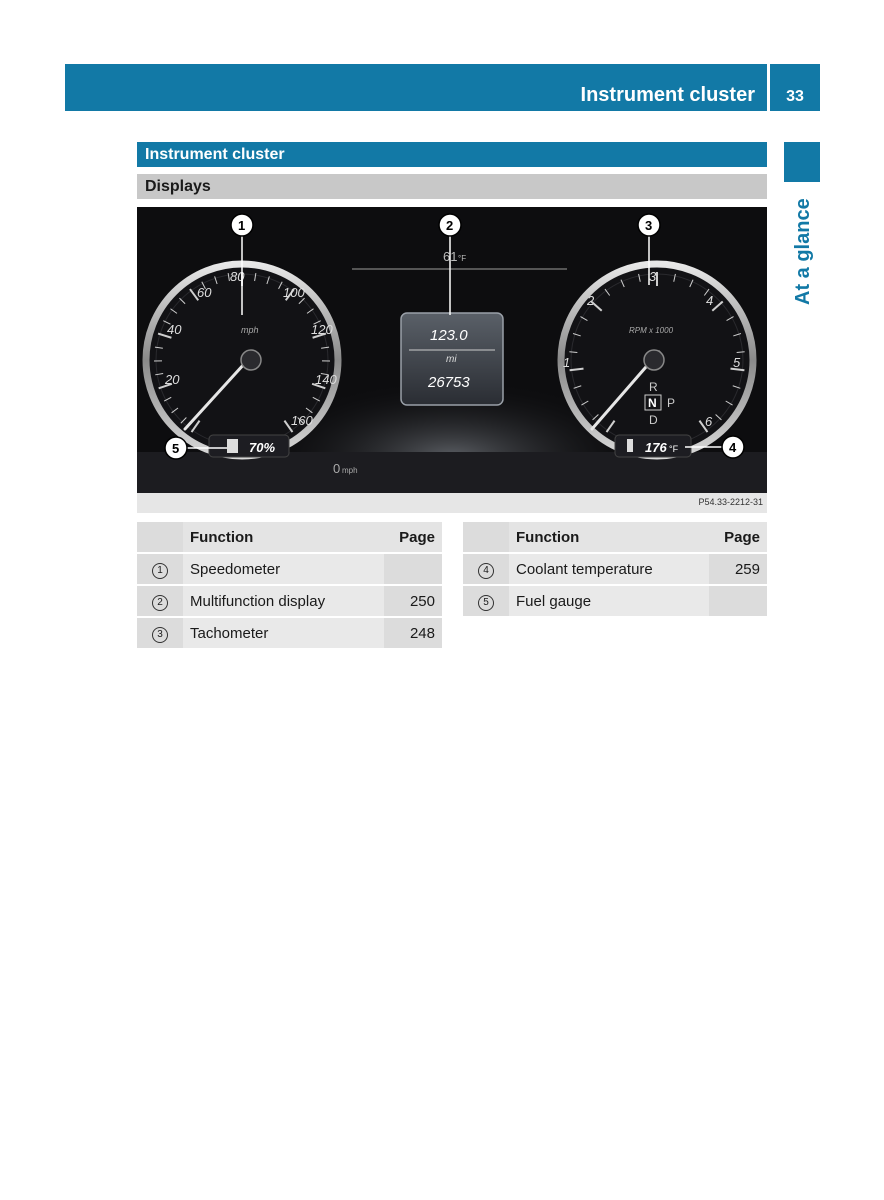 The height and width of the screenshot is (1200, 884). I want to click on svg-text: 5, so click(175, 448).